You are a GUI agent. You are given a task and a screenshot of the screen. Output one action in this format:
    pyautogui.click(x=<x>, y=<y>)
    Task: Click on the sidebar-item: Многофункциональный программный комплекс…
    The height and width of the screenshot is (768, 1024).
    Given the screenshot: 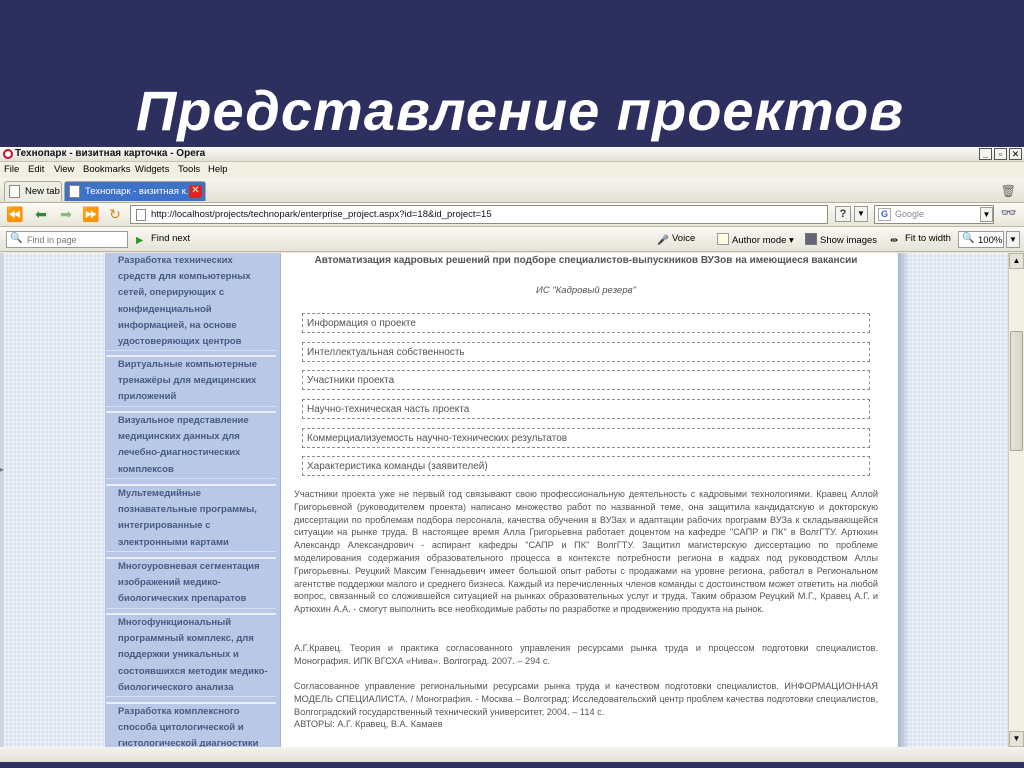 What is the action you would take?
    pyautogui.click(x=191, y=655)
    